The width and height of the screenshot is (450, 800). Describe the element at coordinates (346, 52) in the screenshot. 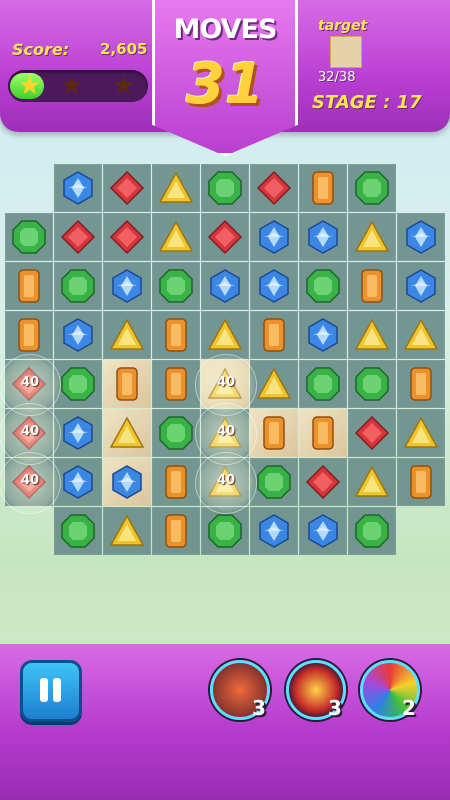

I see `target-sand-tile-icon` at that location.